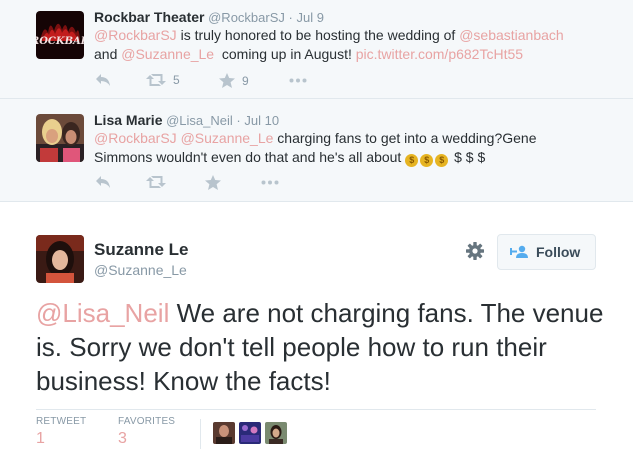 This screenshot has height=454, width=633. What do you see at coordinates (40, 438) in the screenshot?
I see `retweet-stat-count: 1` at bounding box center [40, 438].